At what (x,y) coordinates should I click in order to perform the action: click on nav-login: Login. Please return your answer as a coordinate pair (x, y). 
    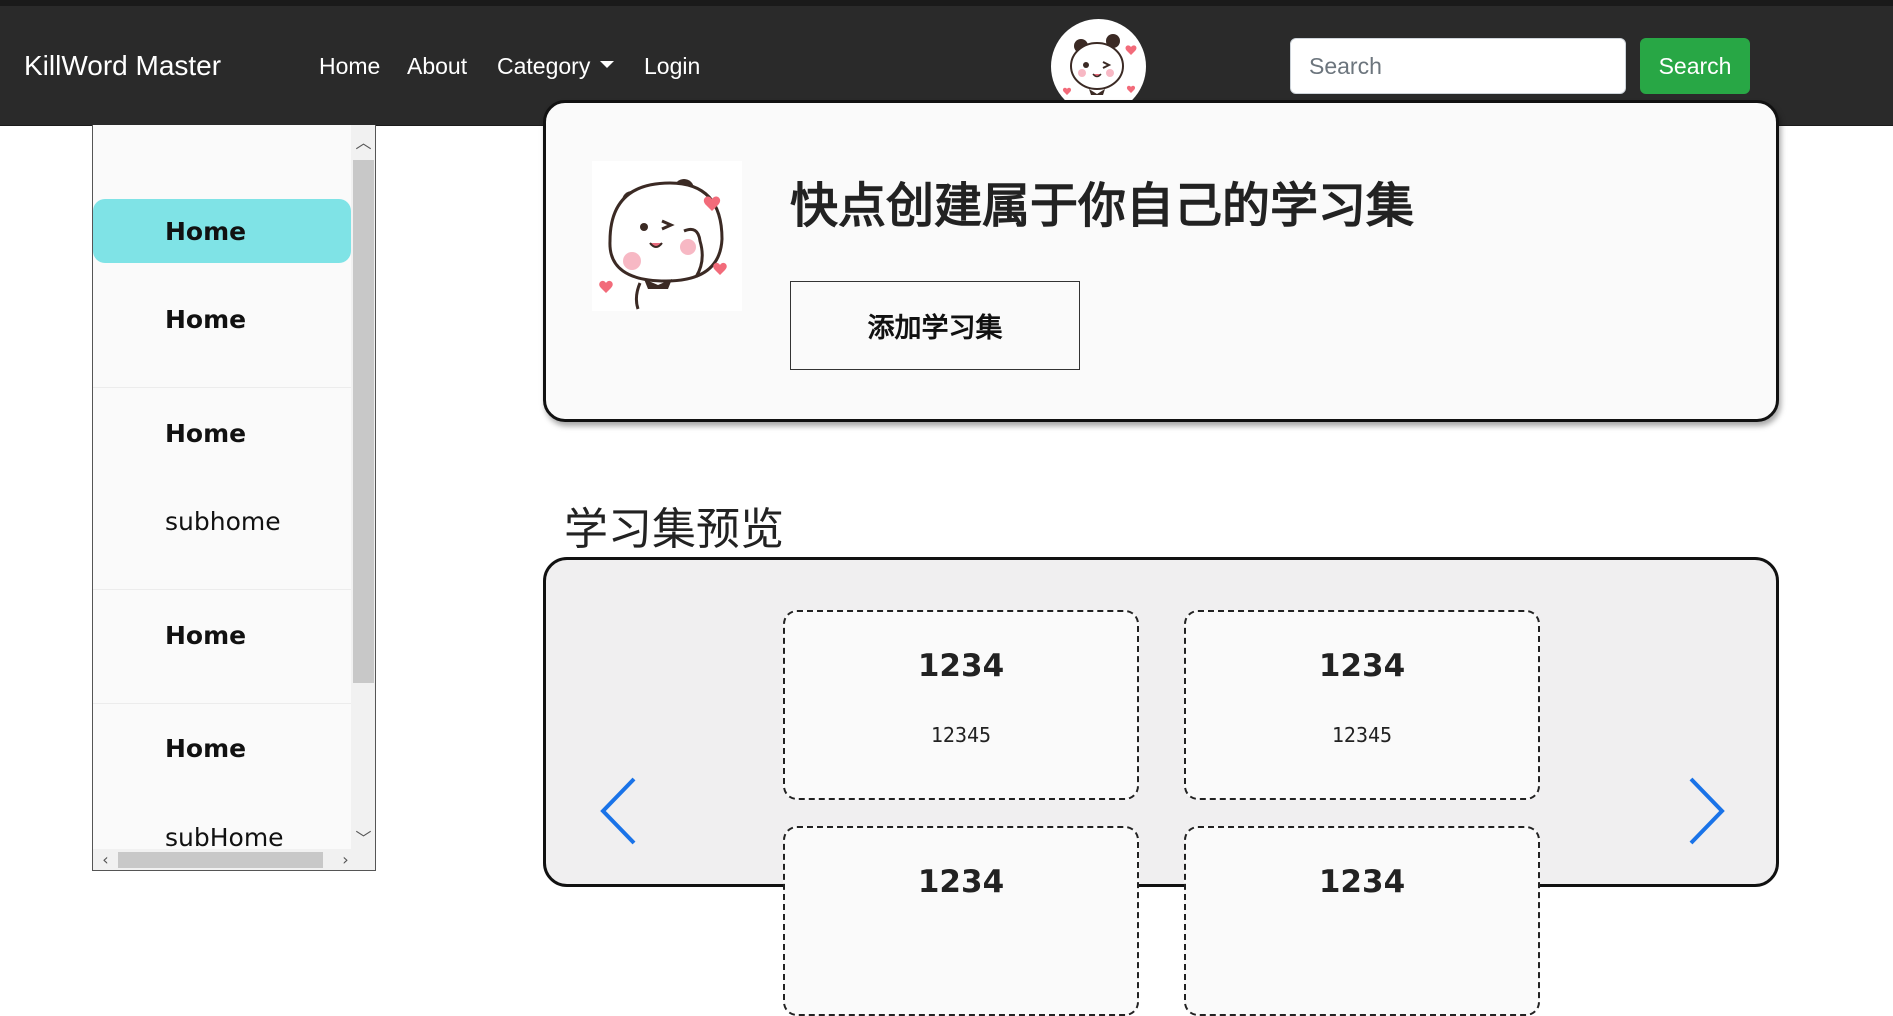
    Looking at the image, I should click on (672, 66).